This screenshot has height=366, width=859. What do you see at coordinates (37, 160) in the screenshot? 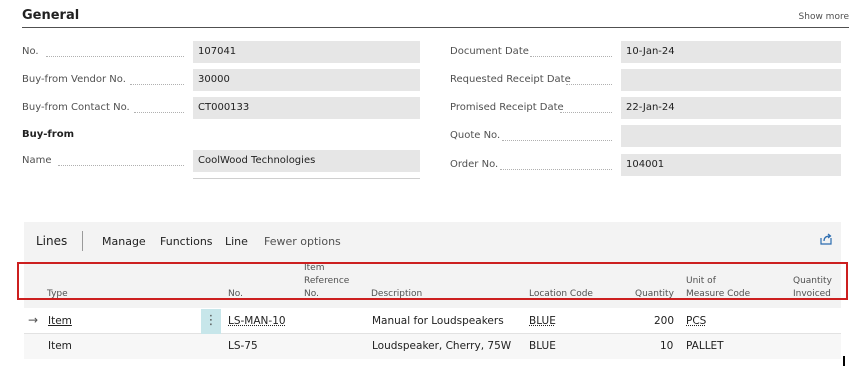
I see `field-label-name: Name` at bounding box center [37, 160].